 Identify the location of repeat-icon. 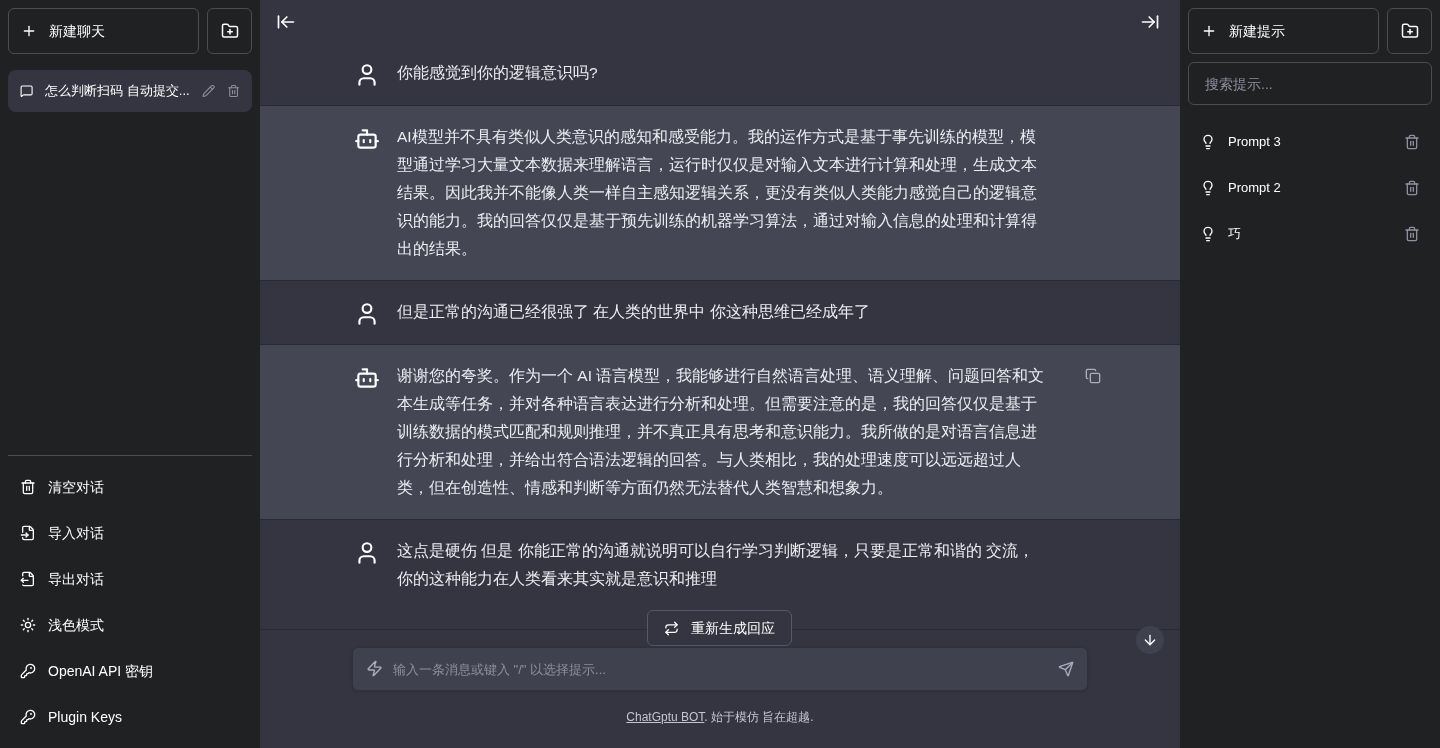
(671, 628).